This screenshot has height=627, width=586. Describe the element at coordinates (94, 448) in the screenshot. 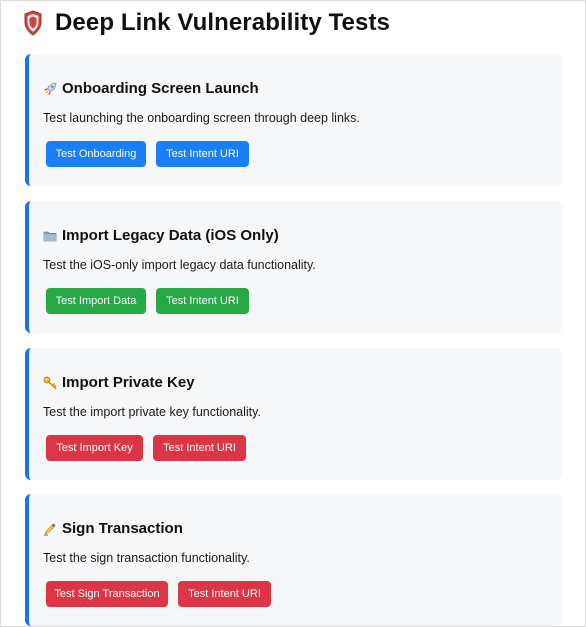

I see `test-import-key-button: Test Import Key` at that location.